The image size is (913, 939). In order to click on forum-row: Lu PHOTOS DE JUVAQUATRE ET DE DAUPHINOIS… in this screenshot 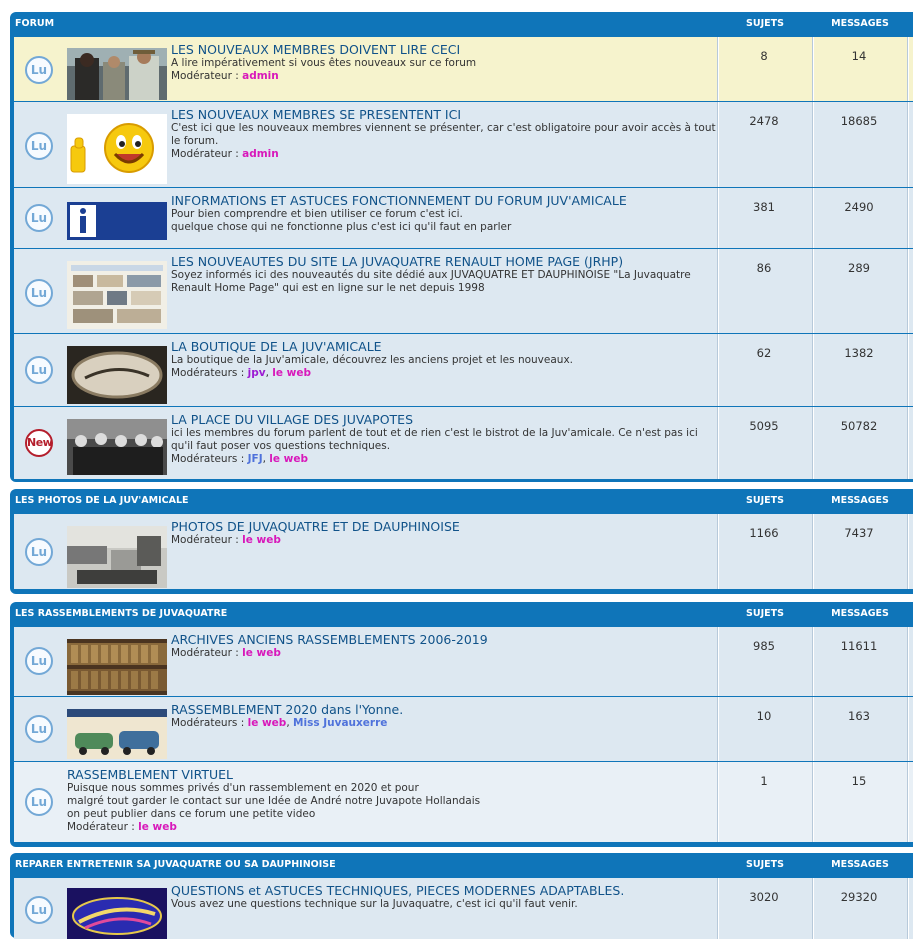, I will do `click(463, 551)`.